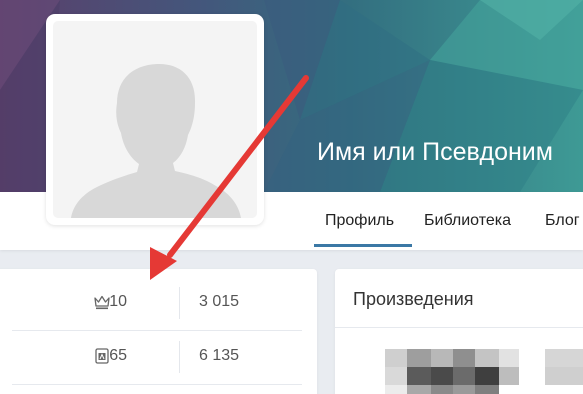  What do you see at coordinates (219, 301) in the screenshot?
I see `awards-secondary-count: 3 015` at bounding box center [219, 301].